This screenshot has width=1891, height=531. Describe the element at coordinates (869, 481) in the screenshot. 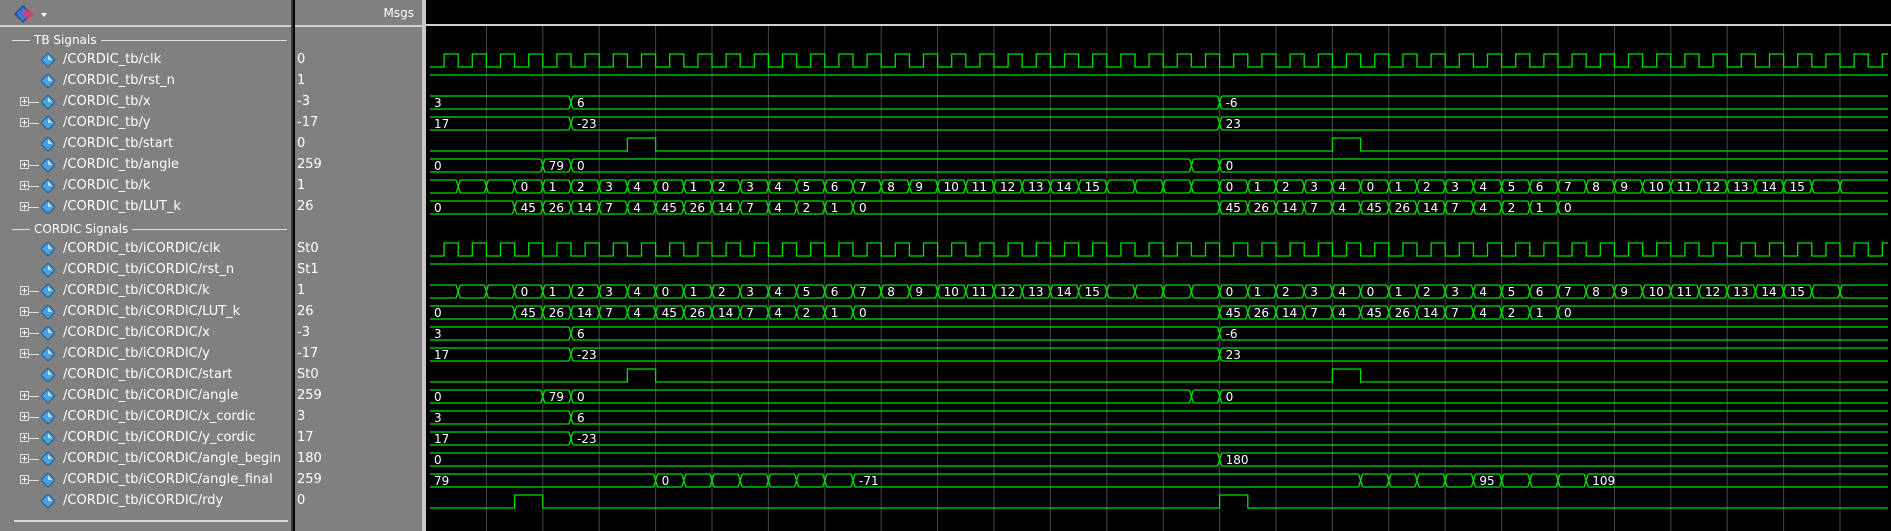

I see `bus-value-label: -71` at that location.